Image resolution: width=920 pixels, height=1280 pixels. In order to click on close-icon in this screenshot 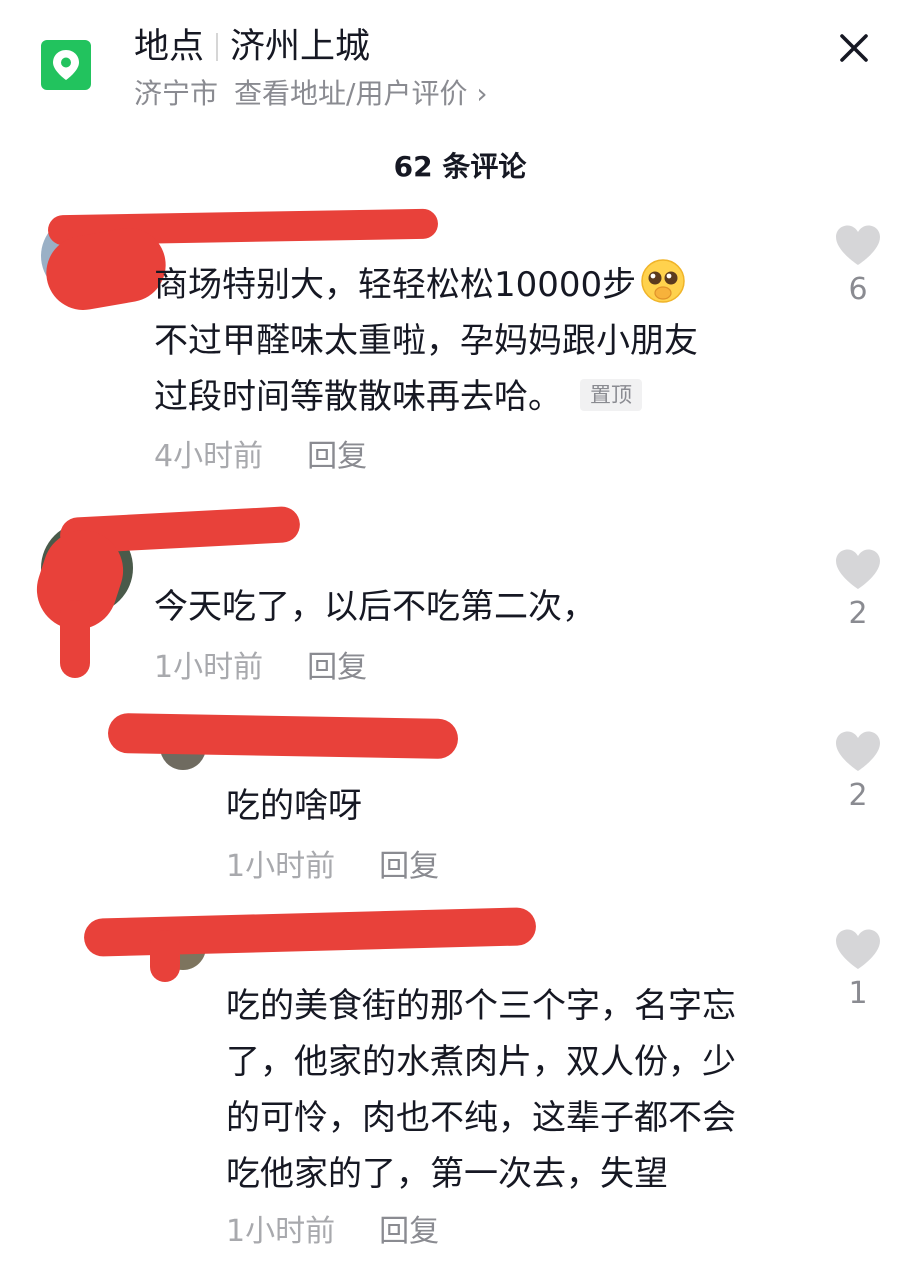, I will do `click(854, 48)`.